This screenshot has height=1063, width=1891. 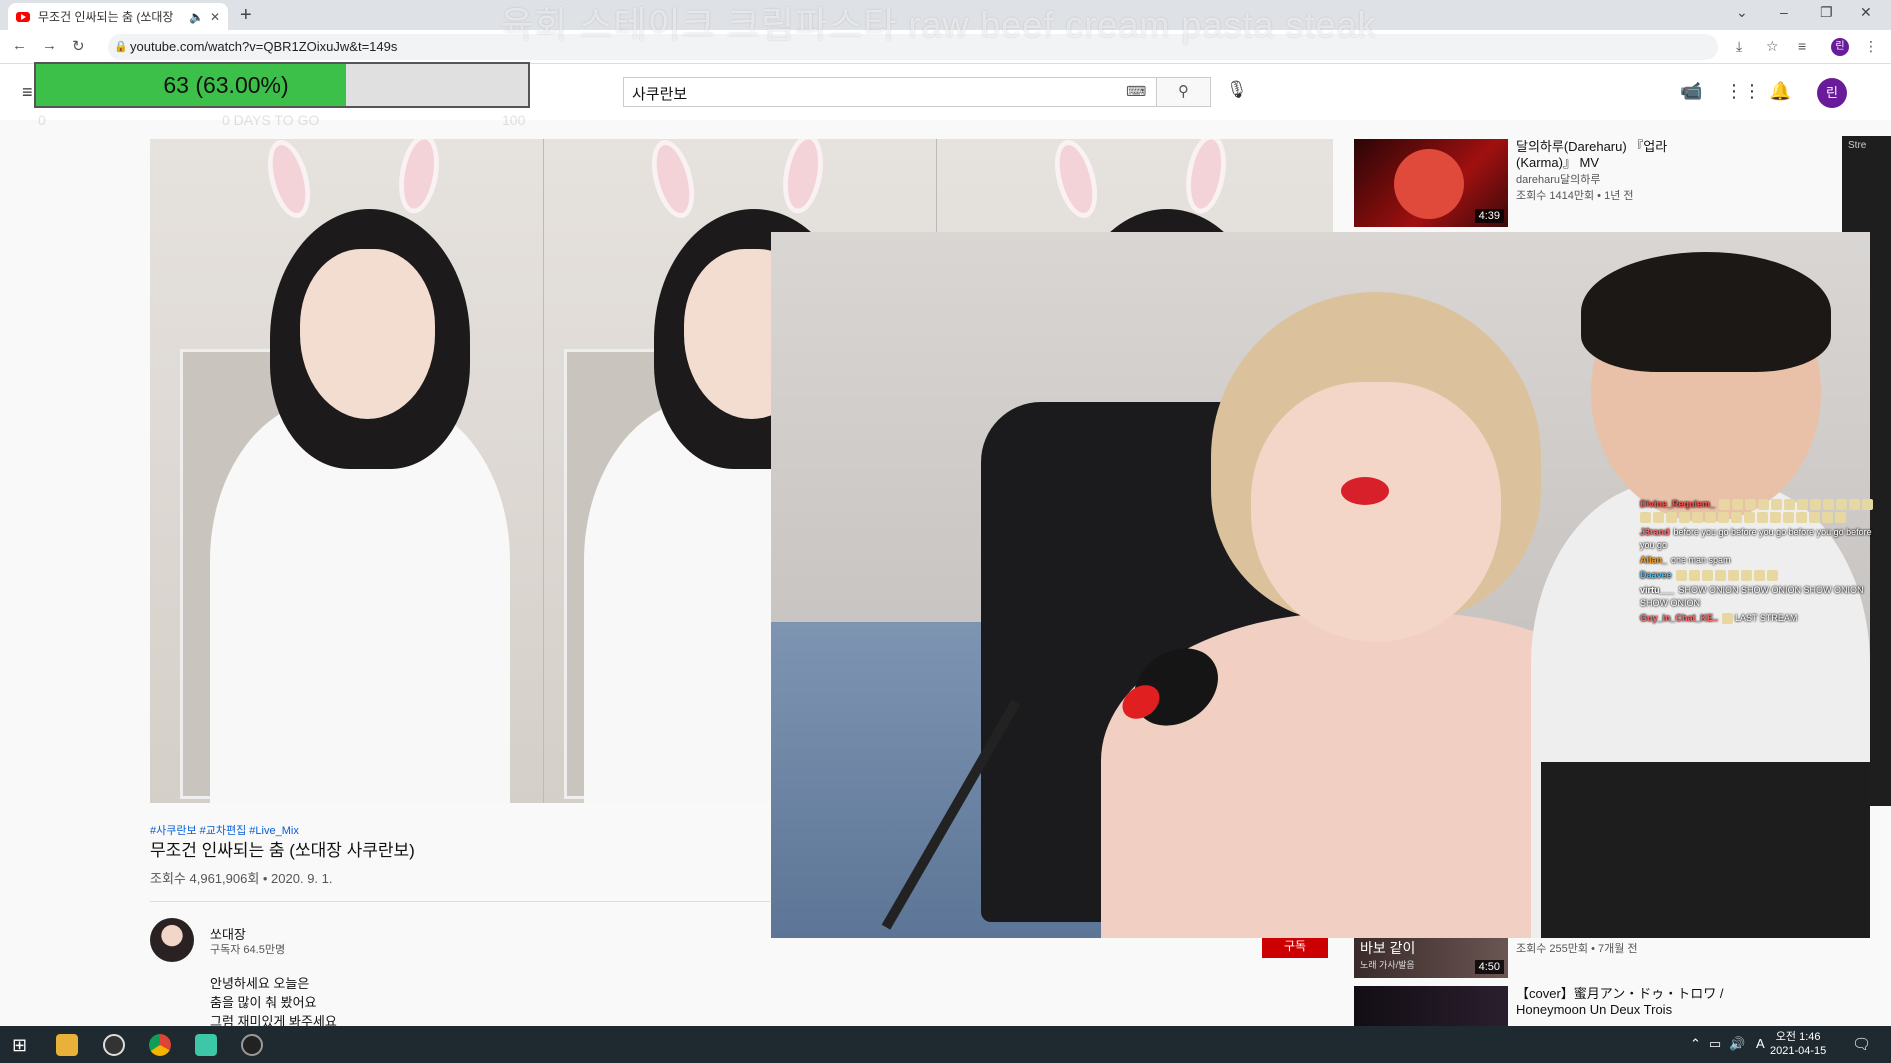 I want to click on video-title: 무조건 인싸되는 춤 (쏘대장 사쿠란보), so click(x=282, y=850).